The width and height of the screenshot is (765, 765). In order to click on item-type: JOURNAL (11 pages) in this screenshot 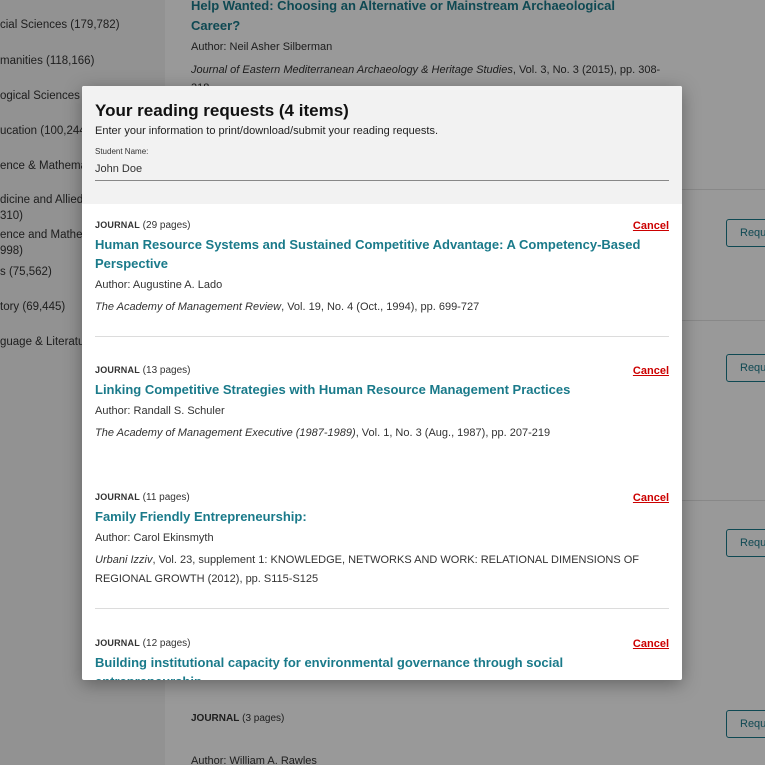, I will do `click(142, 497)`.